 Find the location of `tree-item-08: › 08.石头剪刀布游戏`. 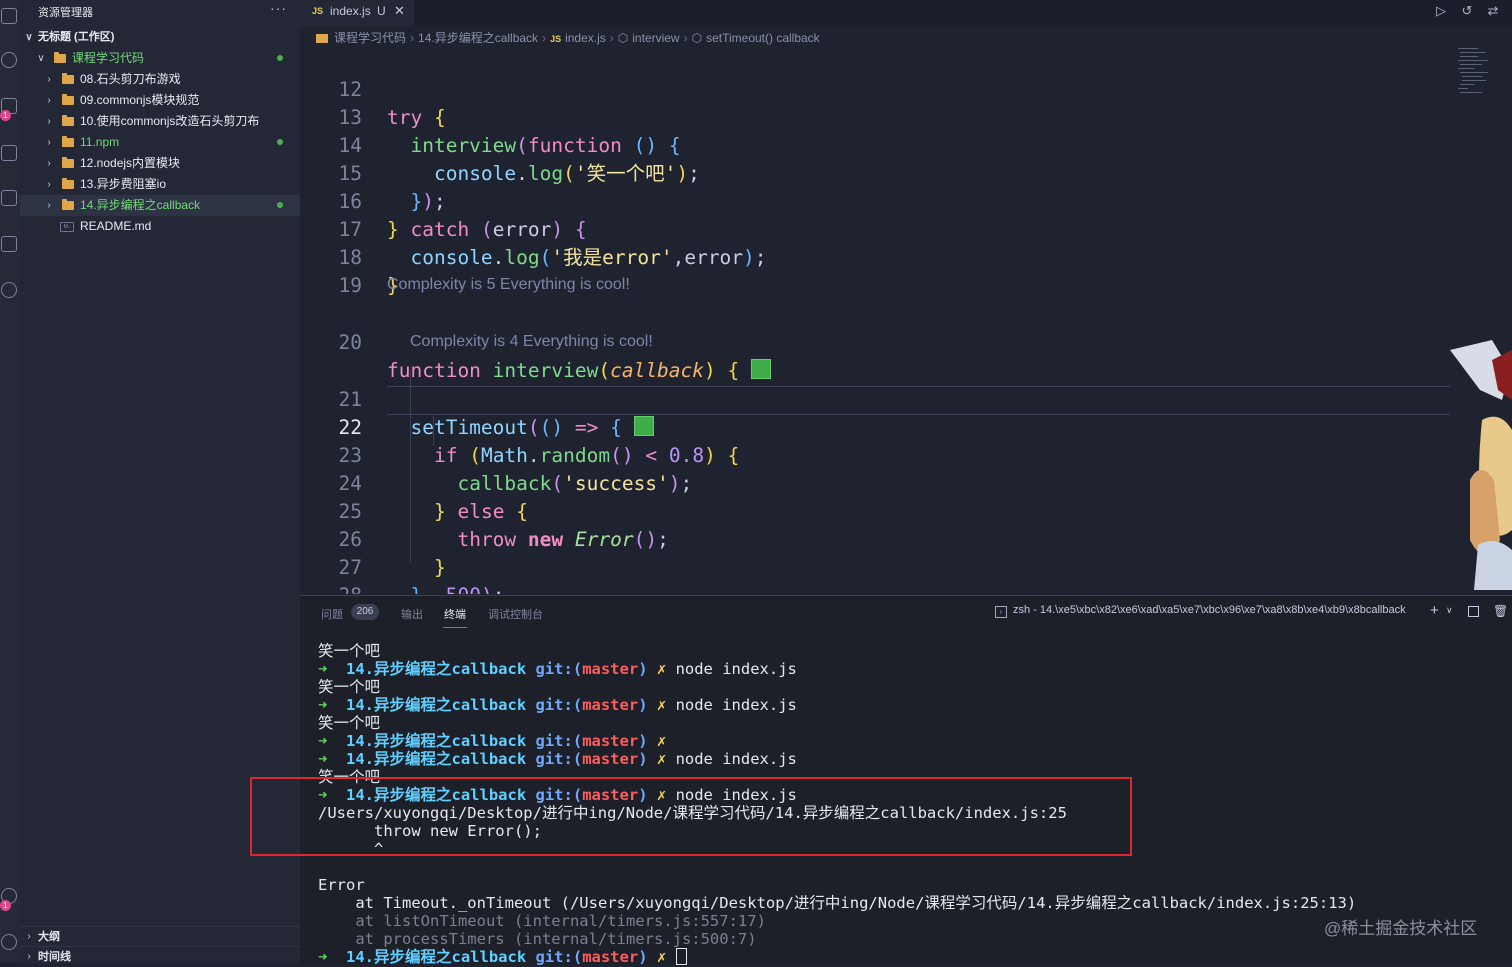

tree-item-08: › 08.石头剪刀布游戏 is located at coordinates (160, 79).